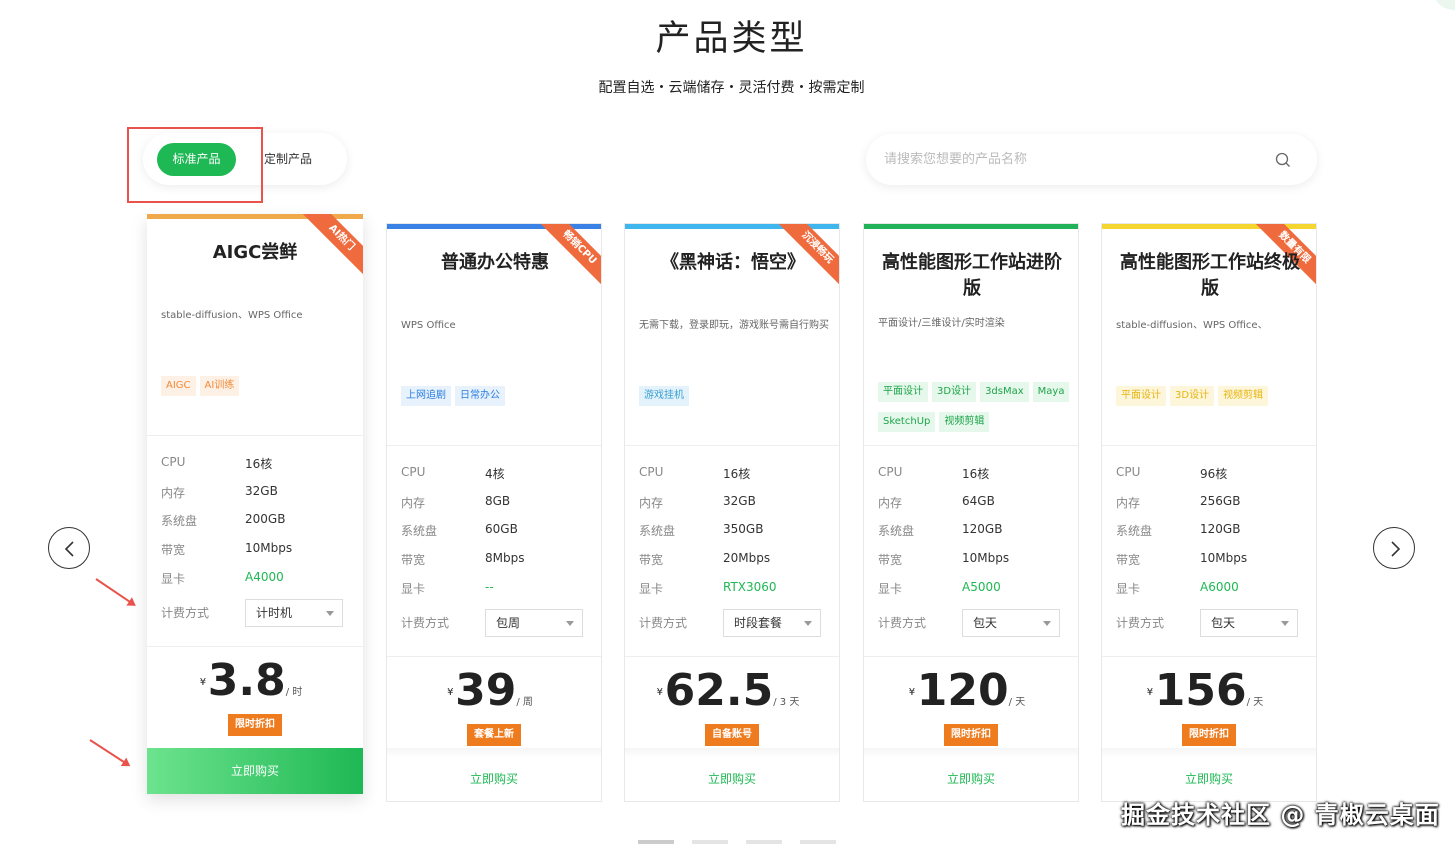 This screenshot has width=1455, height=849. I want to click on price: ¥3.8/ 时, so click(251, 680).